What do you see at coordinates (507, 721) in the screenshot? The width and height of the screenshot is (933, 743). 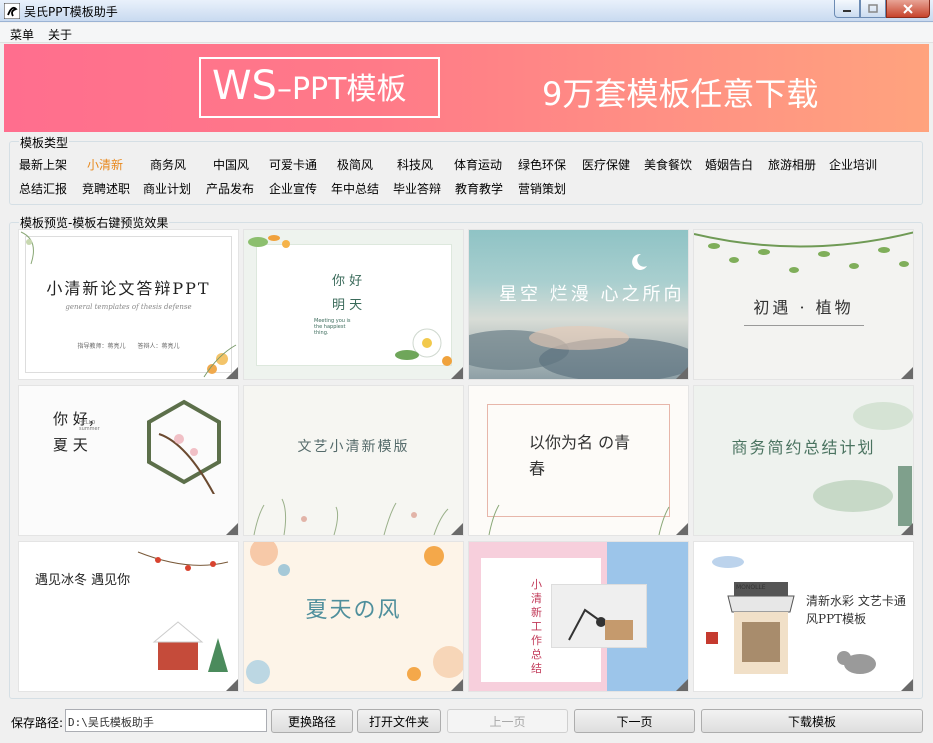 I see `prev-page-button: 上一页` at bounding box center [507, 721].